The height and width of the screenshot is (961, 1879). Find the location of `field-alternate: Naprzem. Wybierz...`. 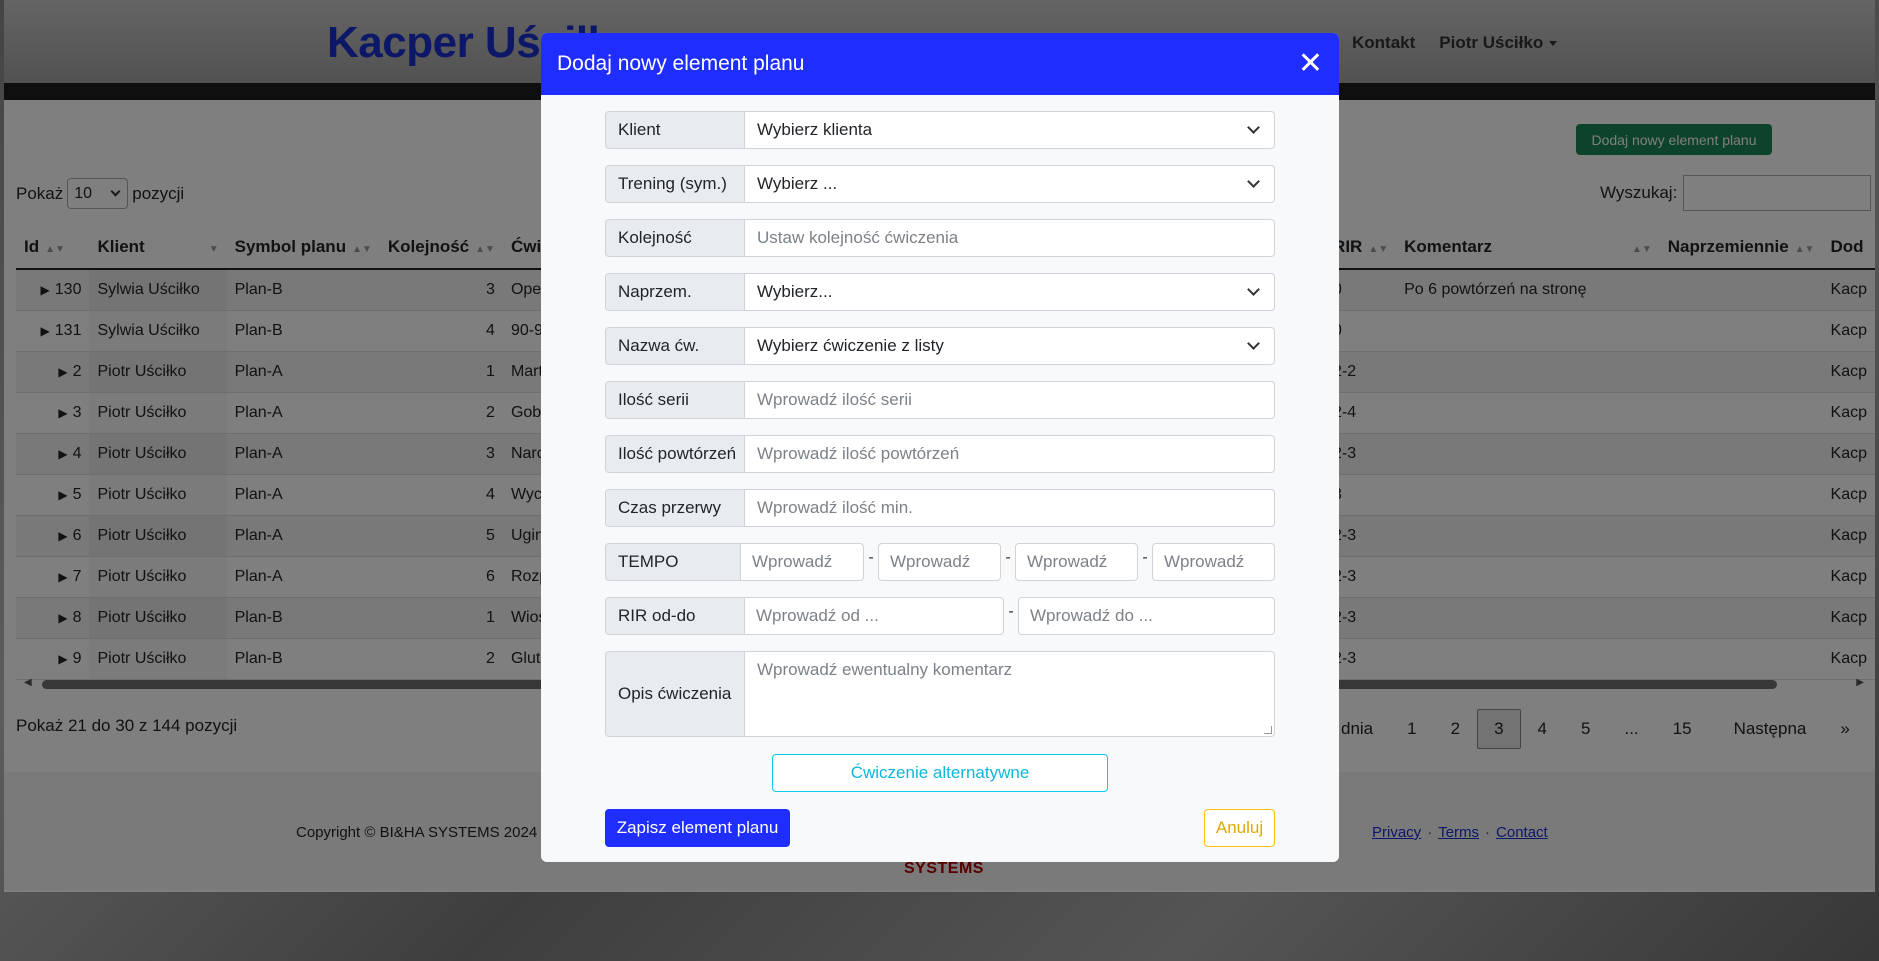

field-alternate: Naprzem. Wybierz... is located at coordinates (940, 292).